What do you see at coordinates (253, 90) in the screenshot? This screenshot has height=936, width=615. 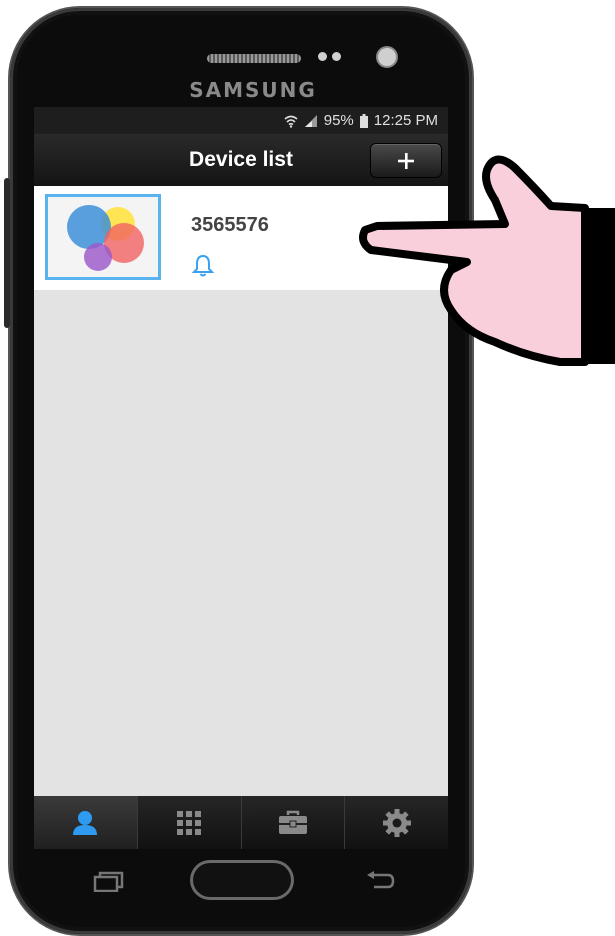 I see `brand-logo: SAMSUNG` at bounding box center [253, 90].